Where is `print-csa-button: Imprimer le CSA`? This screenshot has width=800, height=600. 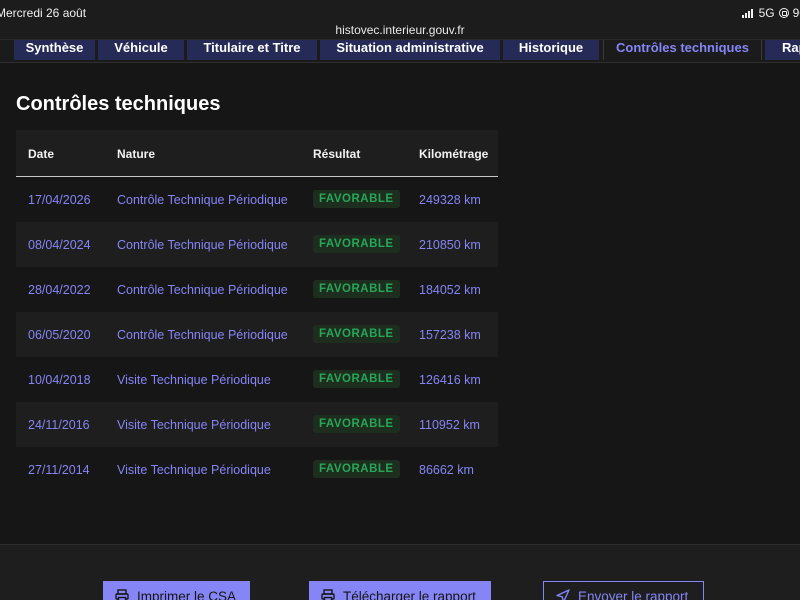
print-csa-button: Imprimer le CSA is located at coordinates (176, 590).